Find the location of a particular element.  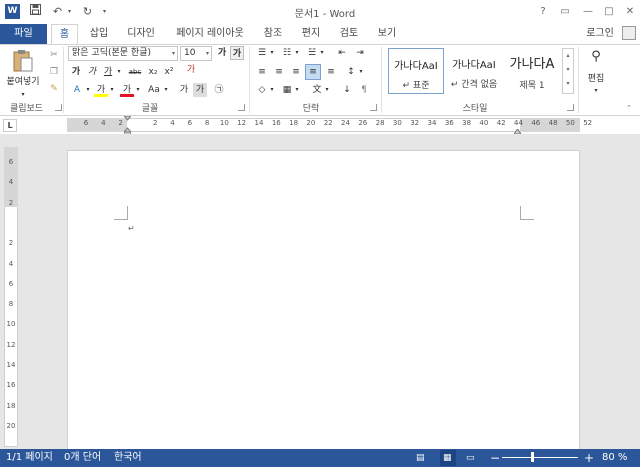

web-layout-icon: ▭ is located at coordinates (470, 458).